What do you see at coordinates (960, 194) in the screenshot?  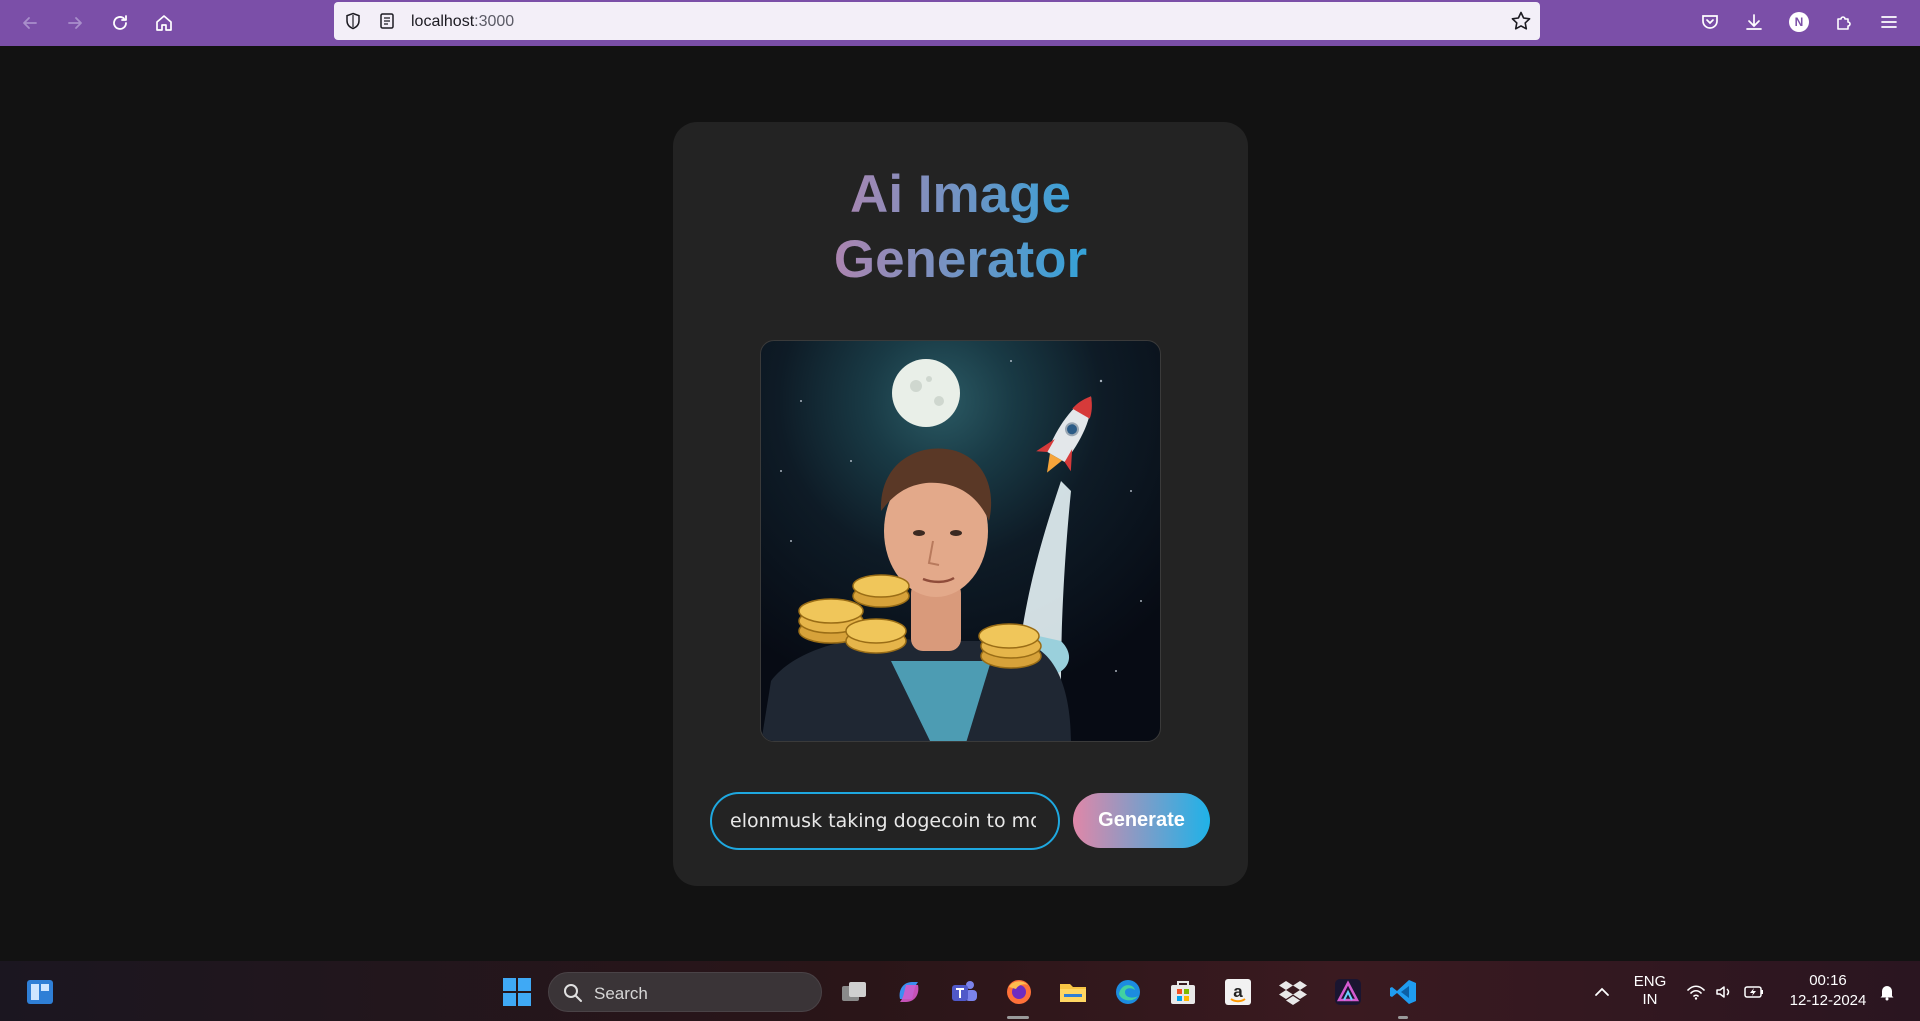 I see `title-line-1: Ai Image` at bounding box center [960, 194].